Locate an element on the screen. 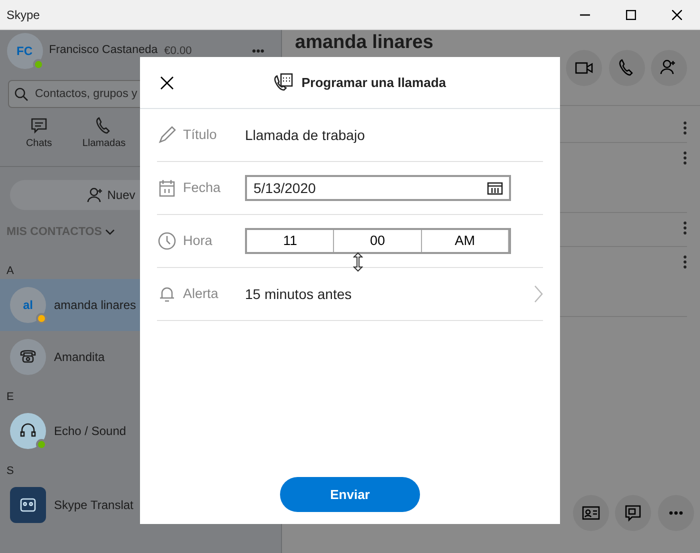  field-label: Hora is located at coordinates (198, 241).